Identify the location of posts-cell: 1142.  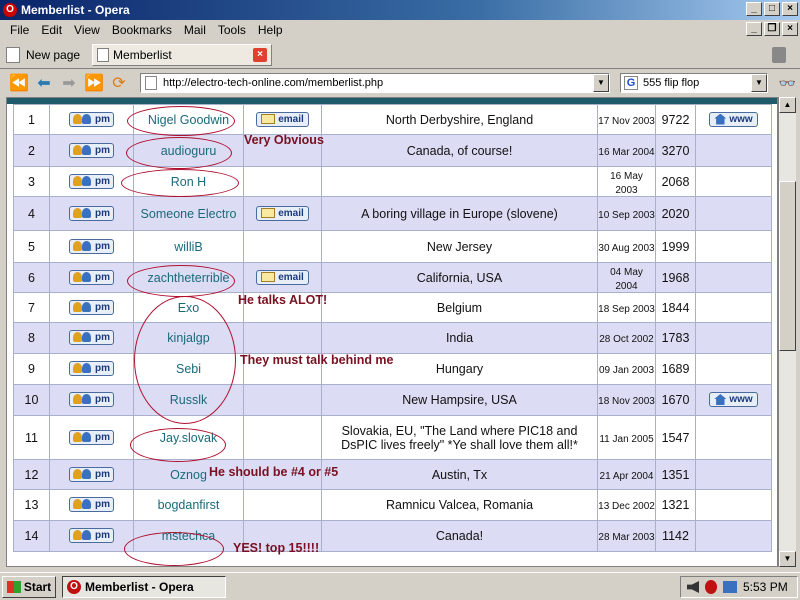
(675, 536).